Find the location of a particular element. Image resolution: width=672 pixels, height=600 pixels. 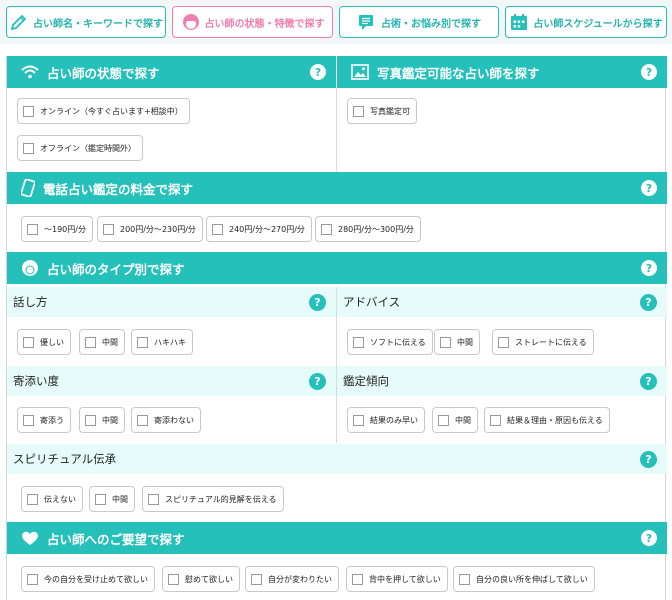

checkbox-advice-soft: ソフトに伝える is located at coordinates (390, 342).